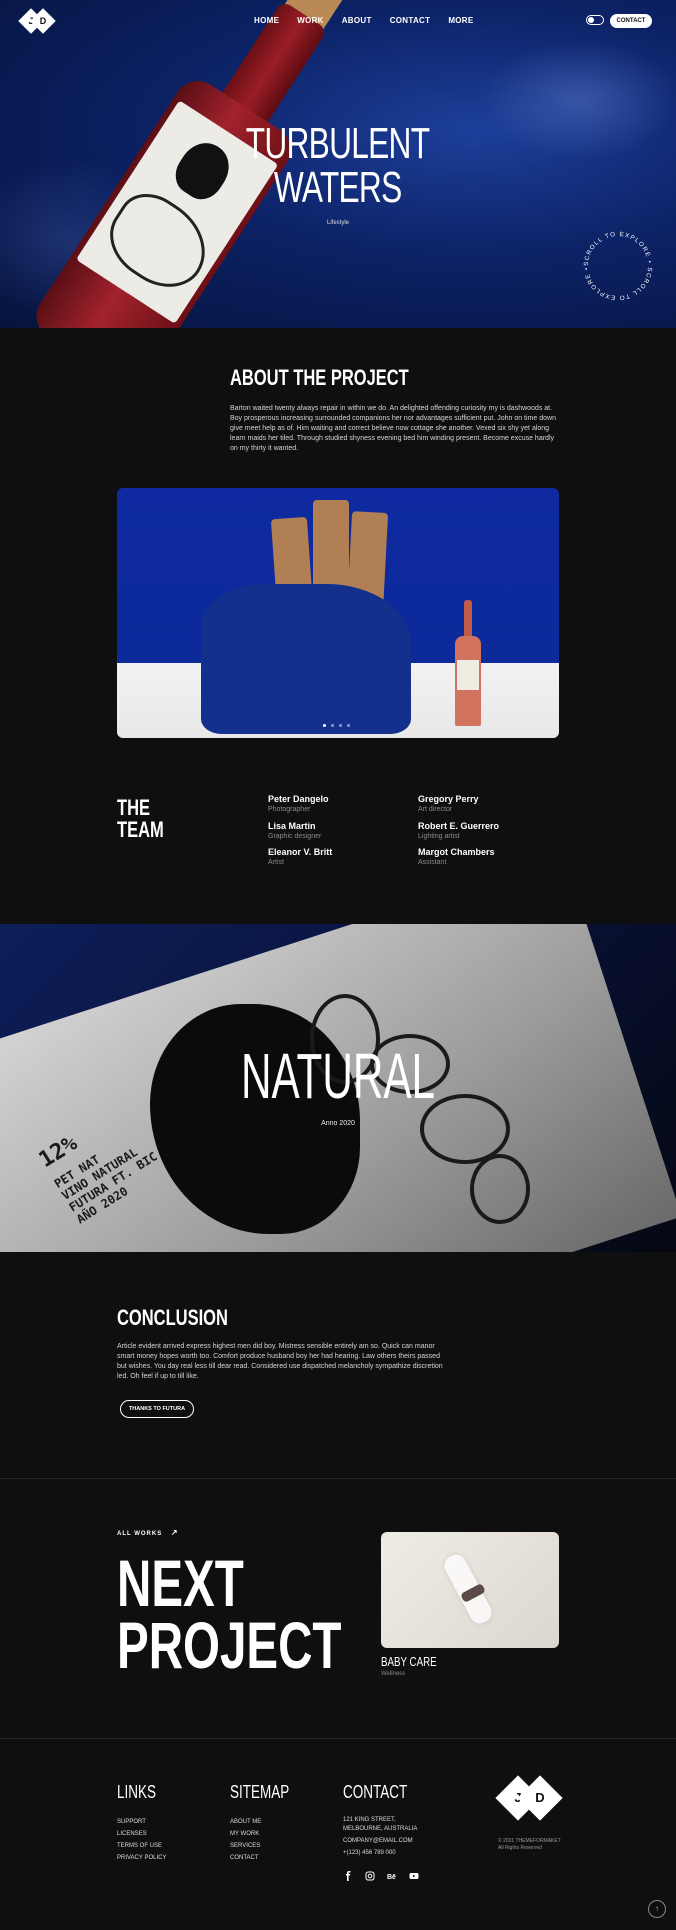 The width and height of the screenshot is (676, 1930). Describe the element at coordinates (157, 1409) in the screenshot. I see `thanks-button: THANKS TO FUTURA` at that location.